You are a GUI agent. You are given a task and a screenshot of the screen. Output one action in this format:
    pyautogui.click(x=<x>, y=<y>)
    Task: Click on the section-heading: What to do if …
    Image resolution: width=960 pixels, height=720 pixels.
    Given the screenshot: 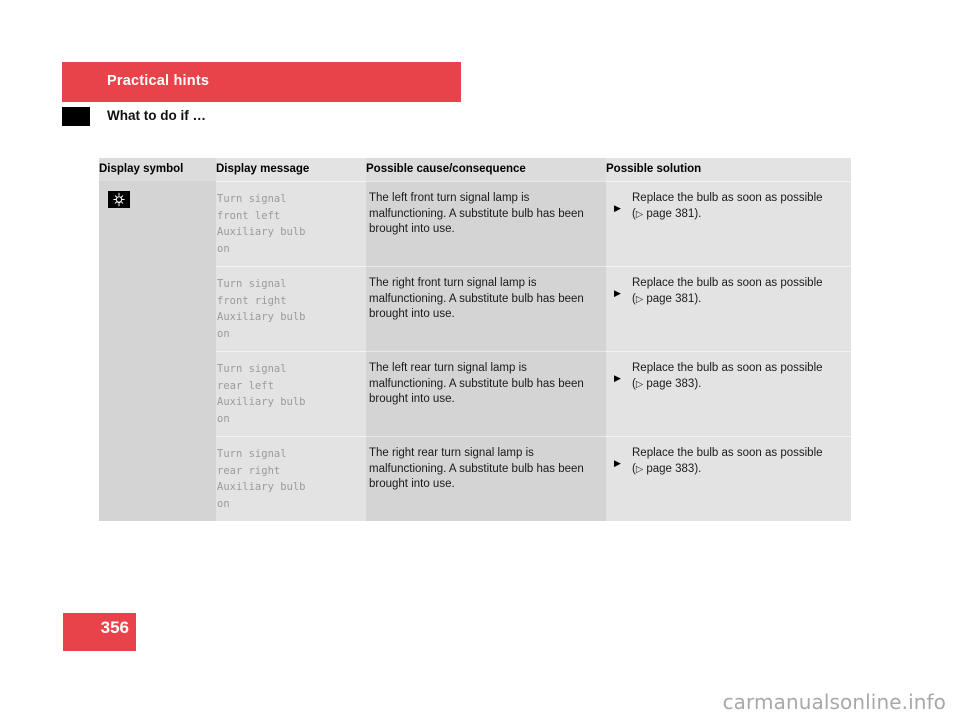 What is the action you would take?
    pyautogui.click(x=261, y=117)
    